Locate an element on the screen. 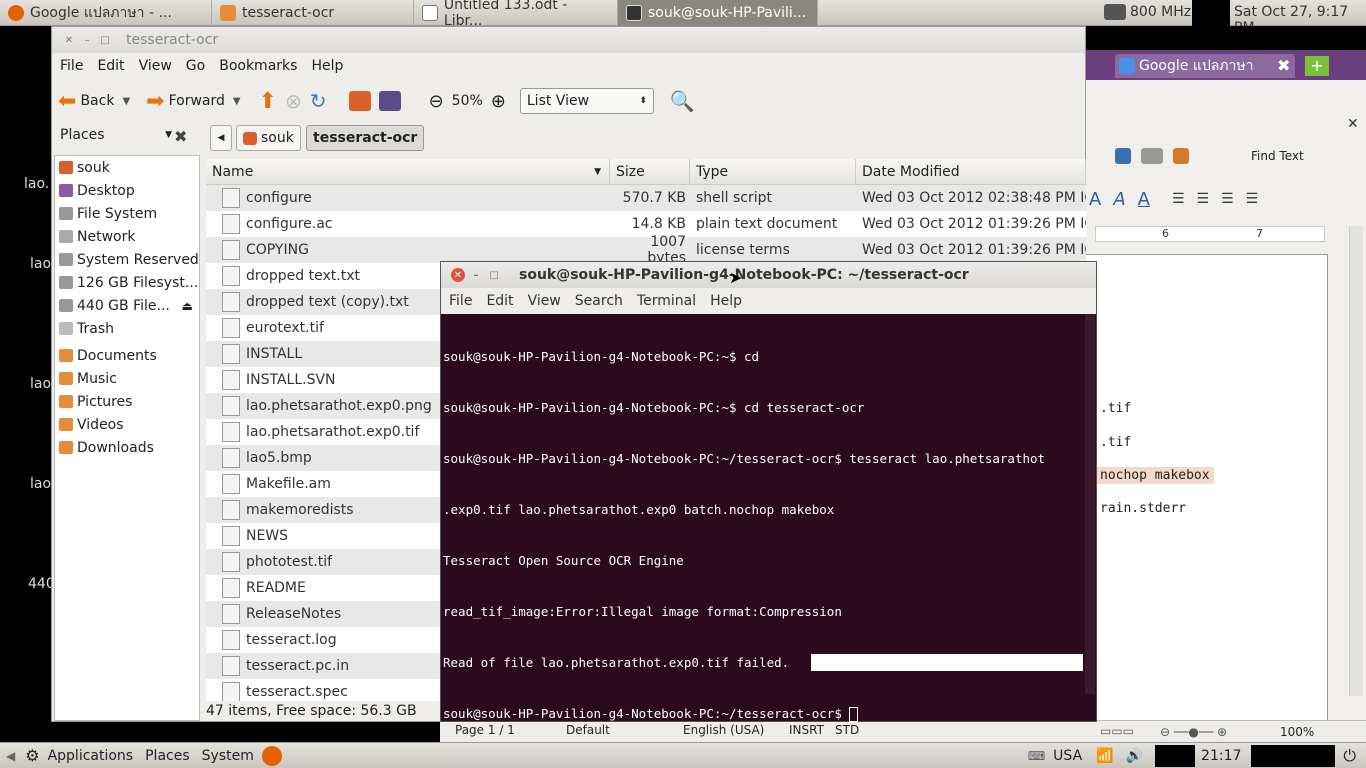 The width and height of the screenshot is (1366, 768). vertical-scrollbar is located at coordinates (1356, 461).